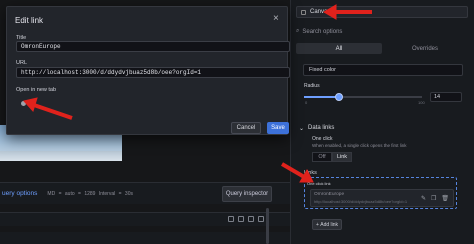 The width and height of the screenshot is (474, 244). What do you see at coordinates (347, 12) in the screenshot?
I see `arrow-canvas` at bounding box center [347, 12].